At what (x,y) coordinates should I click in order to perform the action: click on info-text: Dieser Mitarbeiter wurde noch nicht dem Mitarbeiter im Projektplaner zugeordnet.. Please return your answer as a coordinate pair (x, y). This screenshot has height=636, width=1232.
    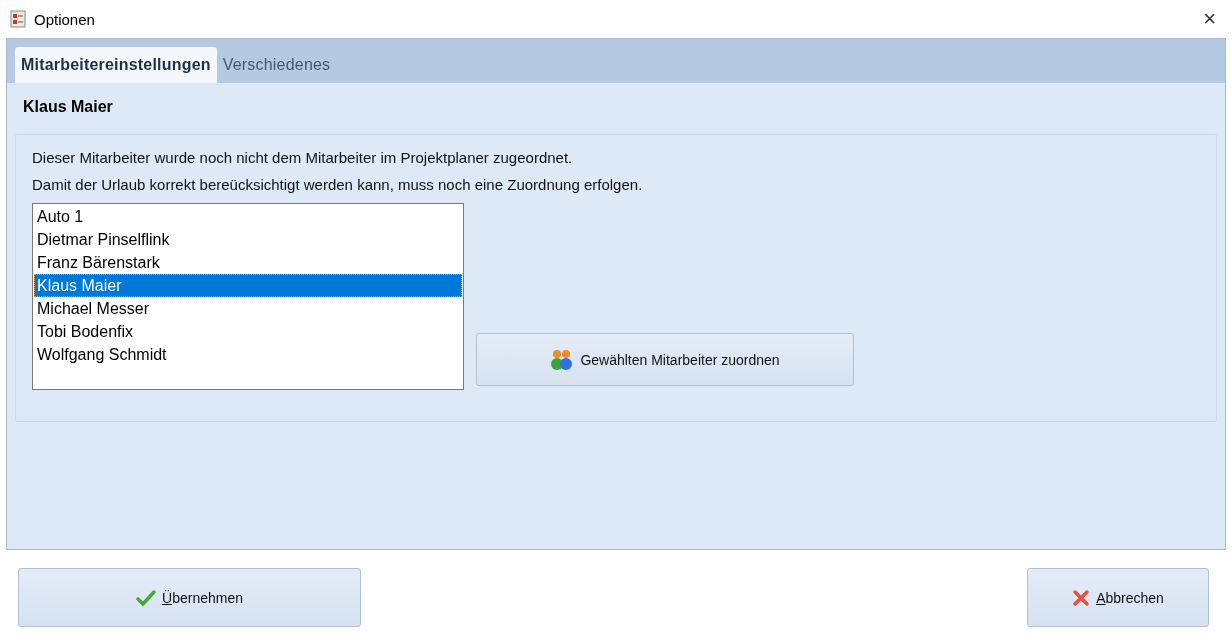
    Looking at the image, I should click on (303, 157).